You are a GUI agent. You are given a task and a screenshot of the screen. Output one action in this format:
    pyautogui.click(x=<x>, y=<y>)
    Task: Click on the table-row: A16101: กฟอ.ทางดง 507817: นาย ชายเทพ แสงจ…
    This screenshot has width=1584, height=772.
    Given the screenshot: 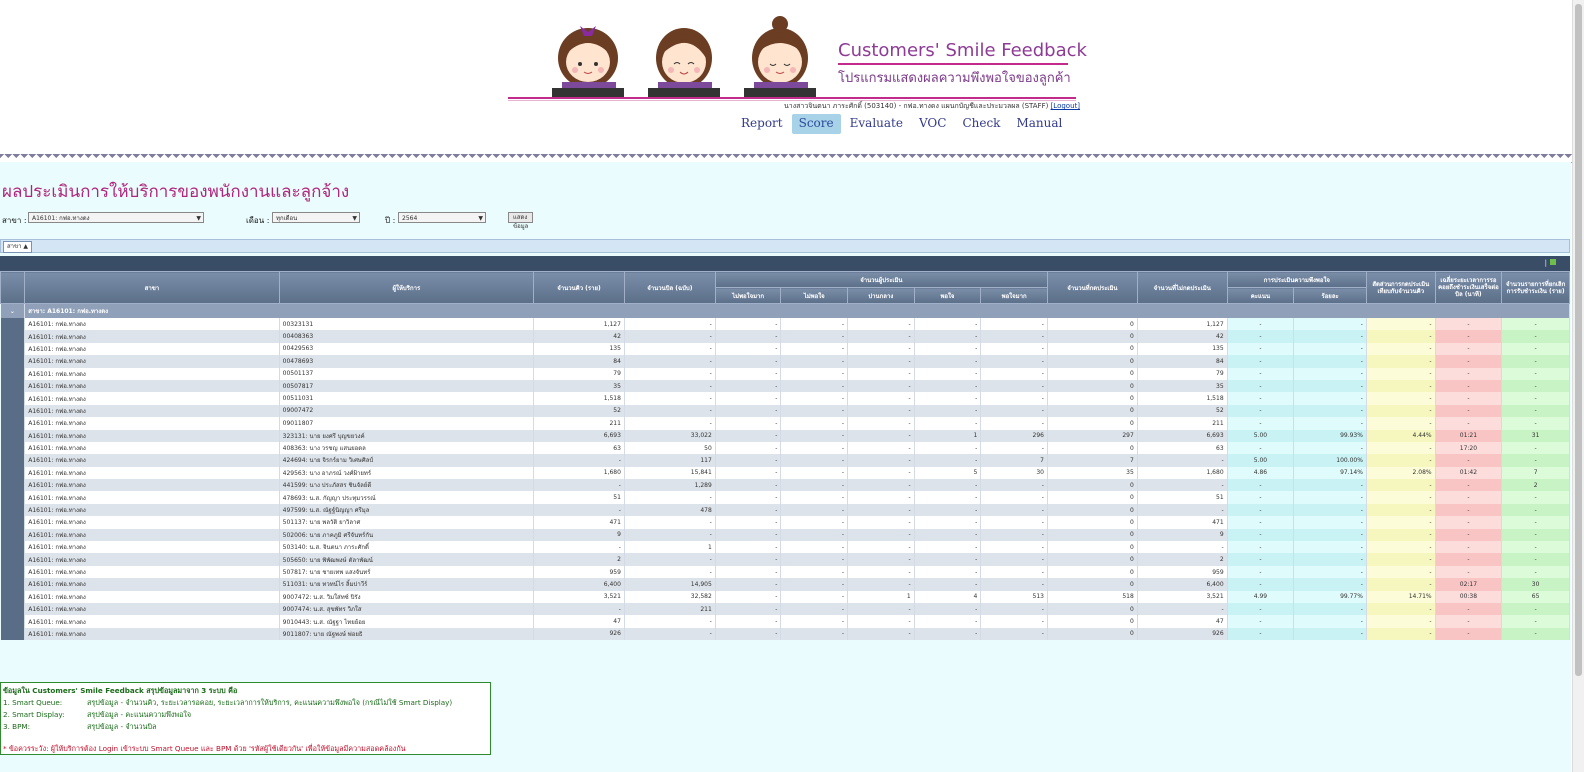 What is the action you would take?
    pyautogui.click(x=785, y=572)
    